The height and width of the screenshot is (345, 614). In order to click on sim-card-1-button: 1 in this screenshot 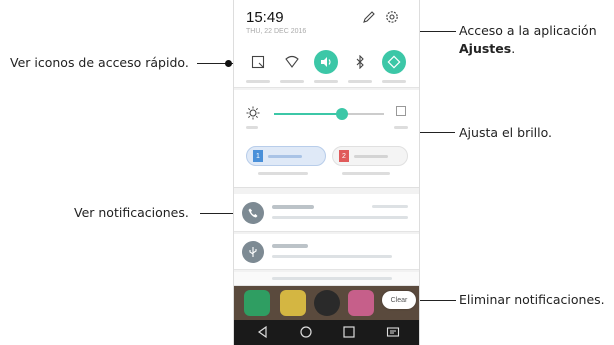, I will do `click(286, 156)`.